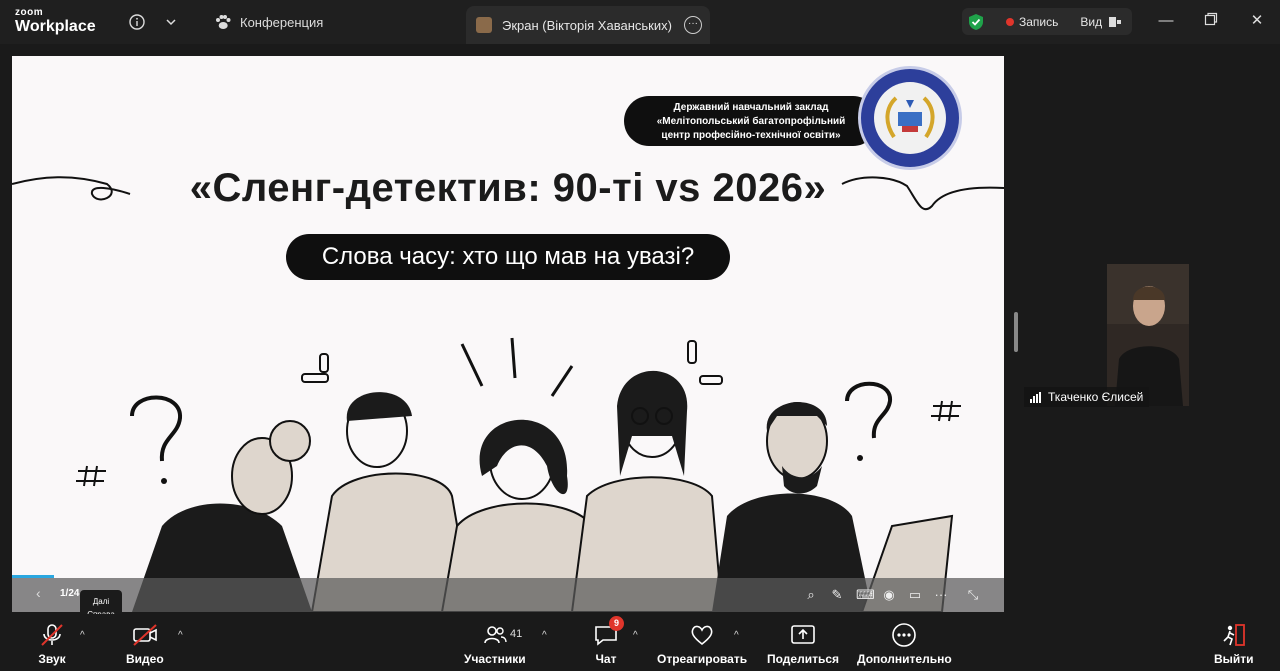 This screenshot has height=671, width=1280. Describe the element at coordinates (1010, 21) in the screenshot. I see `record-dot-icon` at that location.